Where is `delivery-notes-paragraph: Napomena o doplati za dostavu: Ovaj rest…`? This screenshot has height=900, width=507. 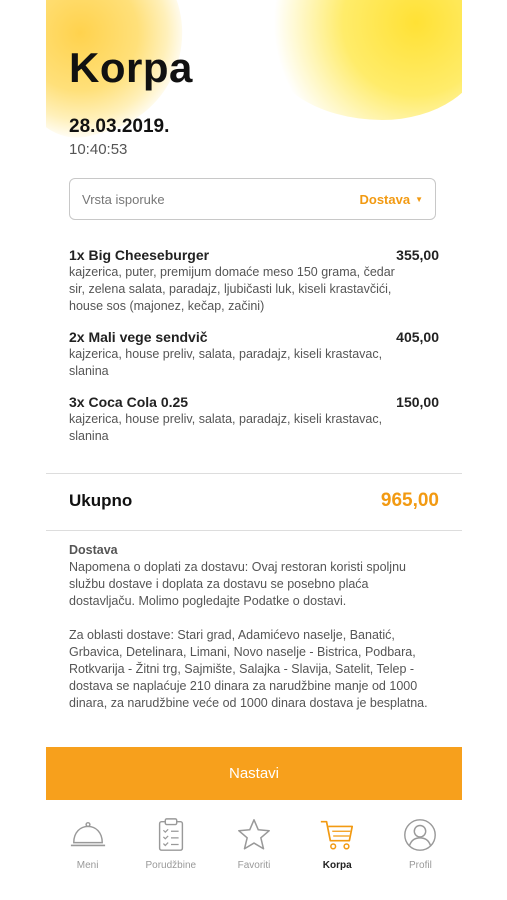
delivery-notes-paragraph: Napomena o doplati za dostavu: Ovaj rest… is located at coordinates (237, 584).